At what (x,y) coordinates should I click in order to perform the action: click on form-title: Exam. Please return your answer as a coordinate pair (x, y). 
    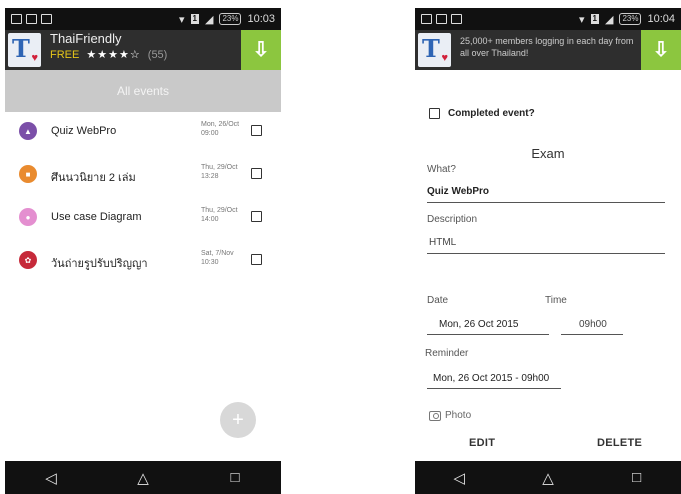
    Looking at the image, I should click on (548, 153).